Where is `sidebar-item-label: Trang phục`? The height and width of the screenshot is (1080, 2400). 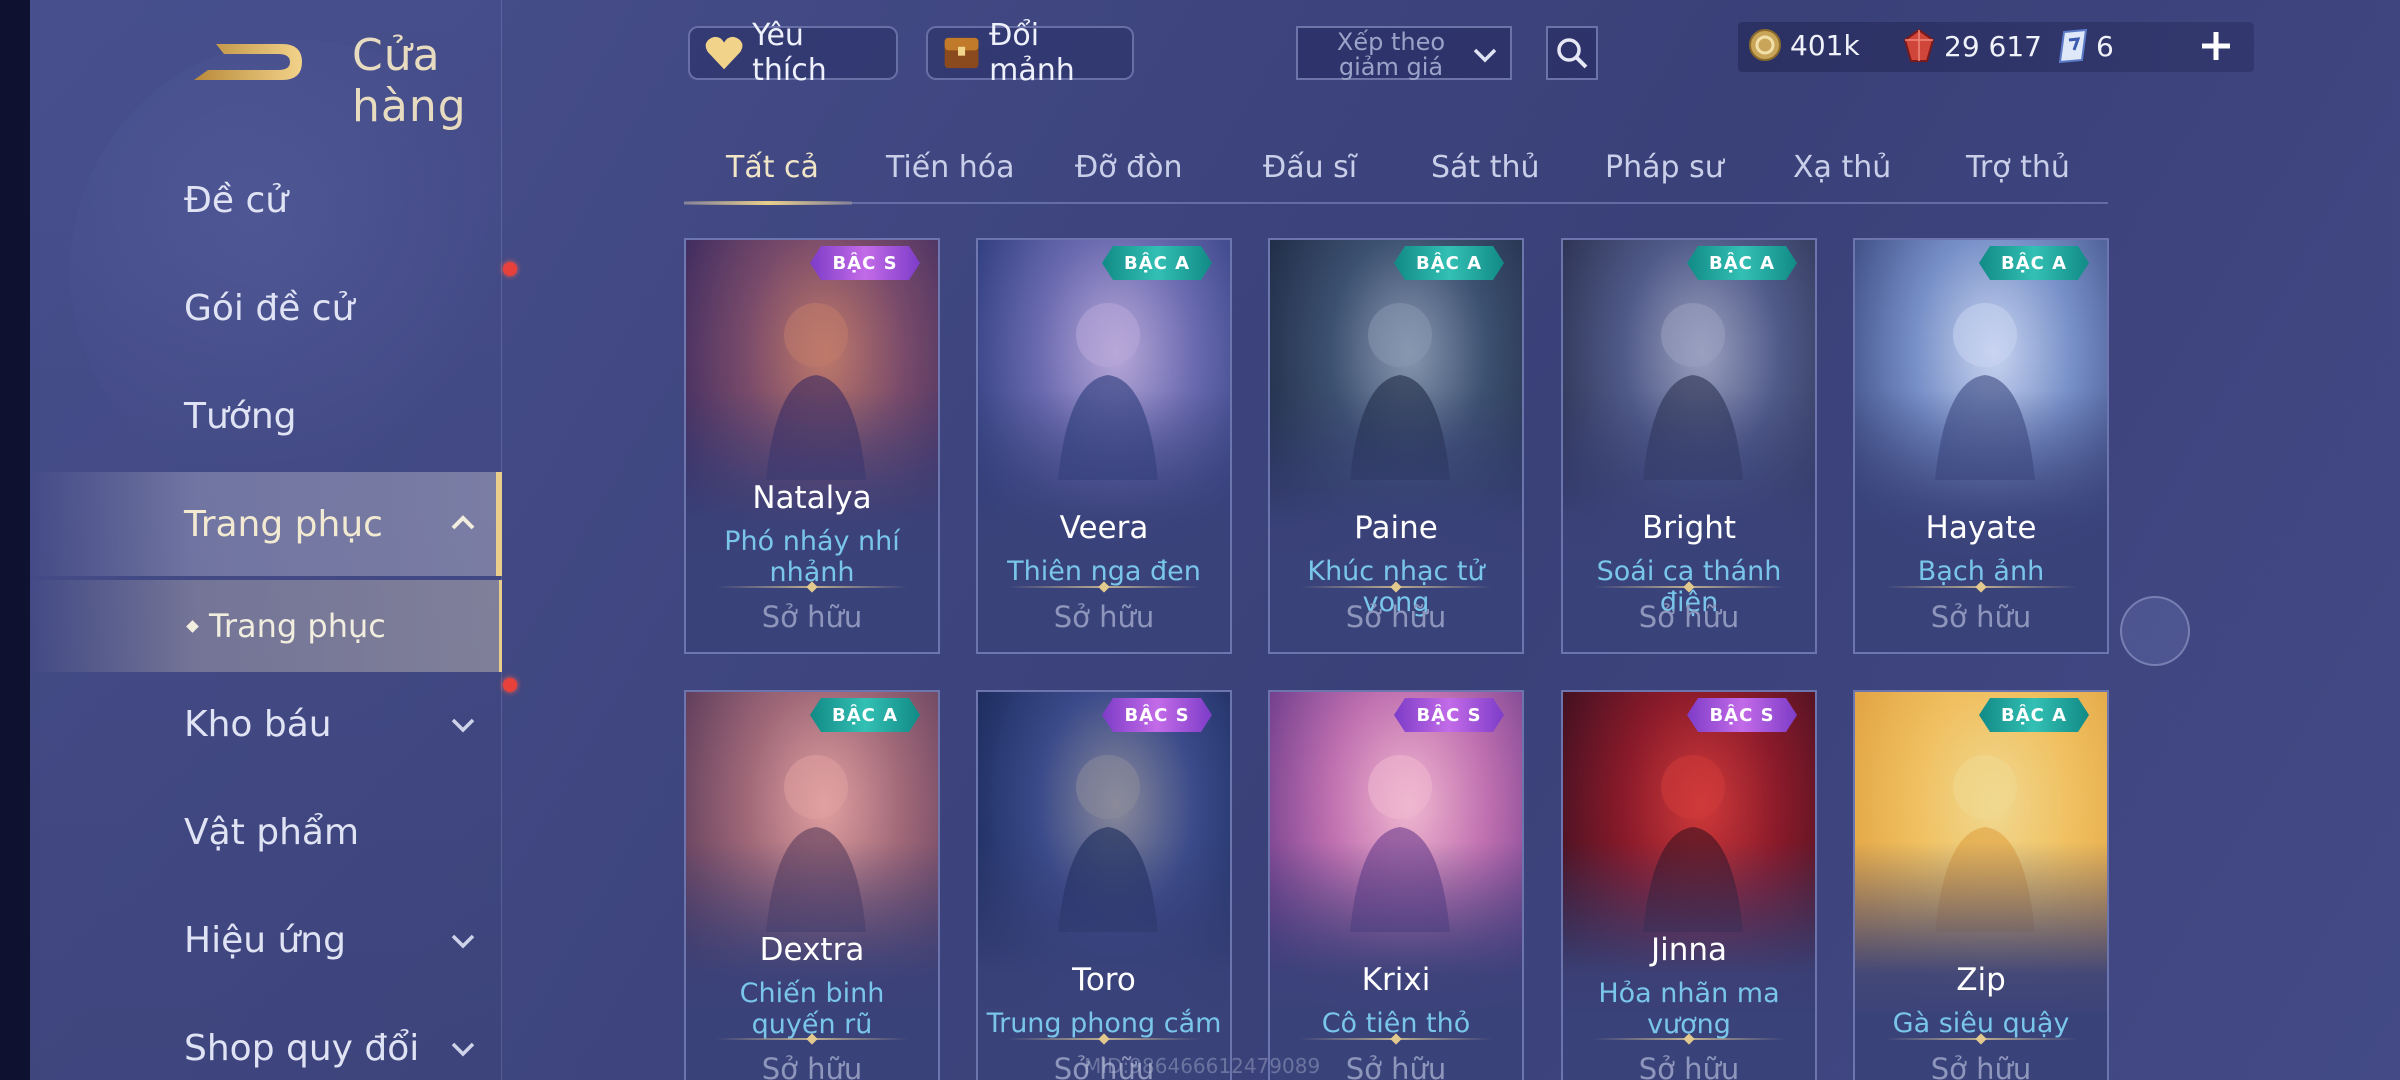 sidebar-item-label: Trang phục is located at coordinates (283, 524).